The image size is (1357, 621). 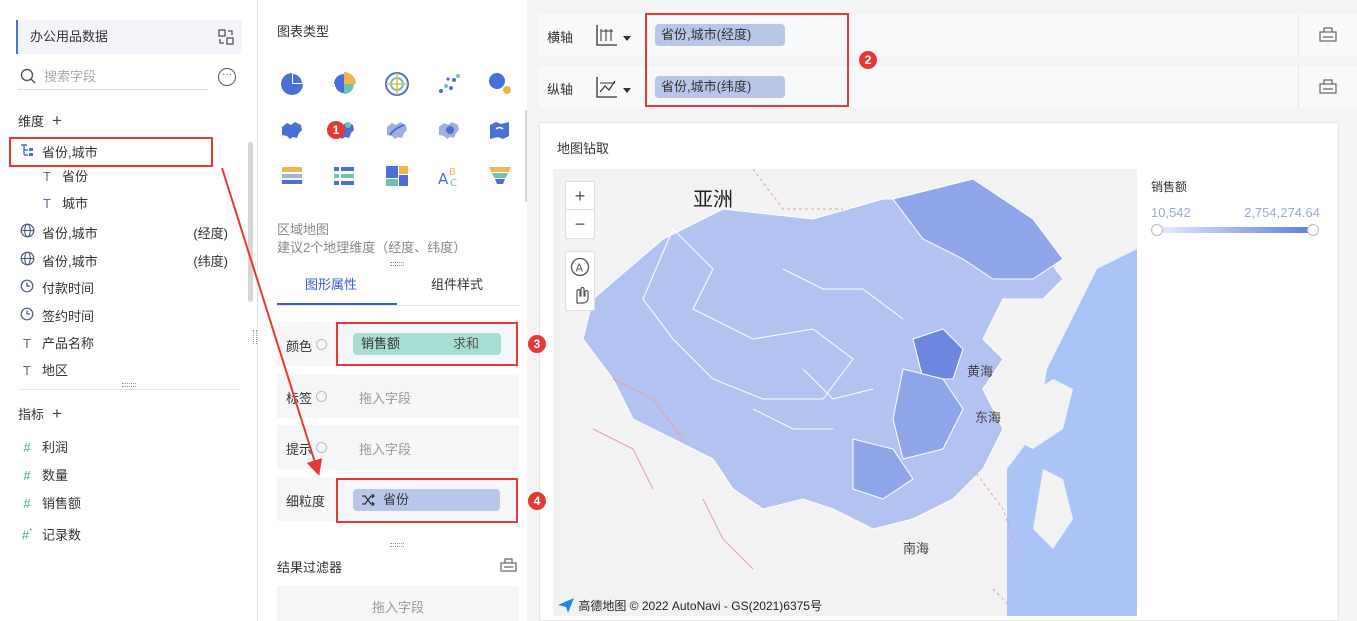 What do you see at coordinates (27, 289) in the screenshot?
I see `clock-icon` at bounding box center [27, 289].